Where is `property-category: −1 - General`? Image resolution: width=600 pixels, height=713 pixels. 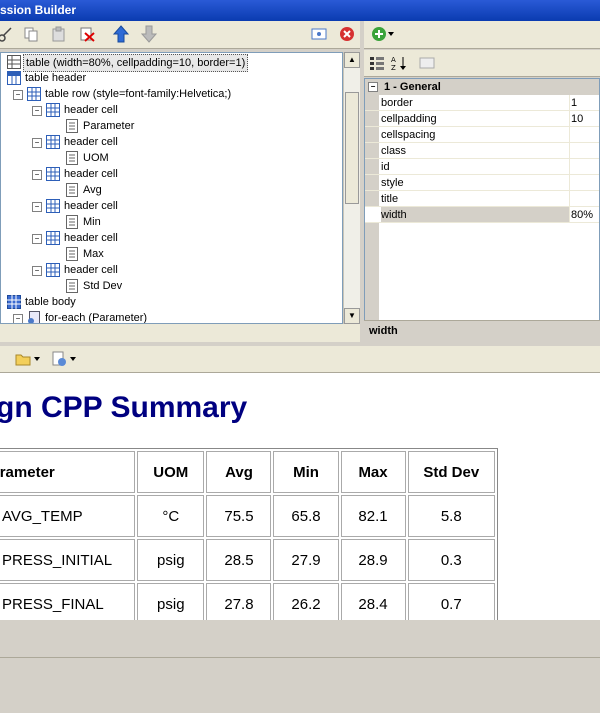
property-category: −1 - General is located at coordinates (482, 87).